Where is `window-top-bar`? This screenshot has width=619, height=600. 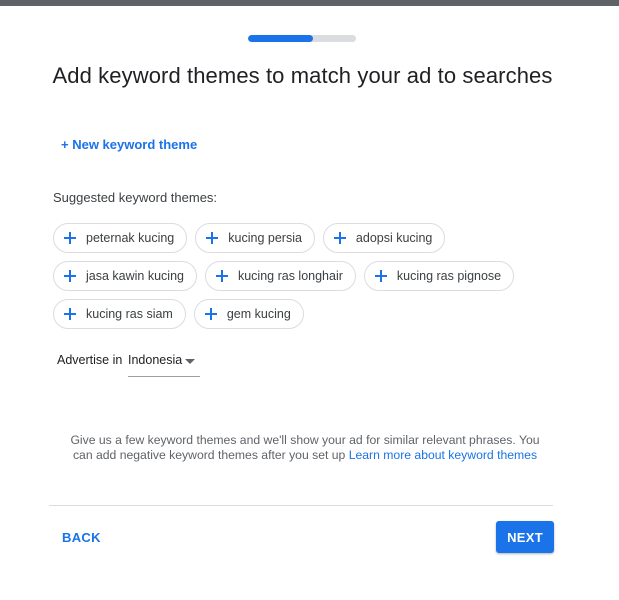 window-top-bar is located at coordinates (309, 3).